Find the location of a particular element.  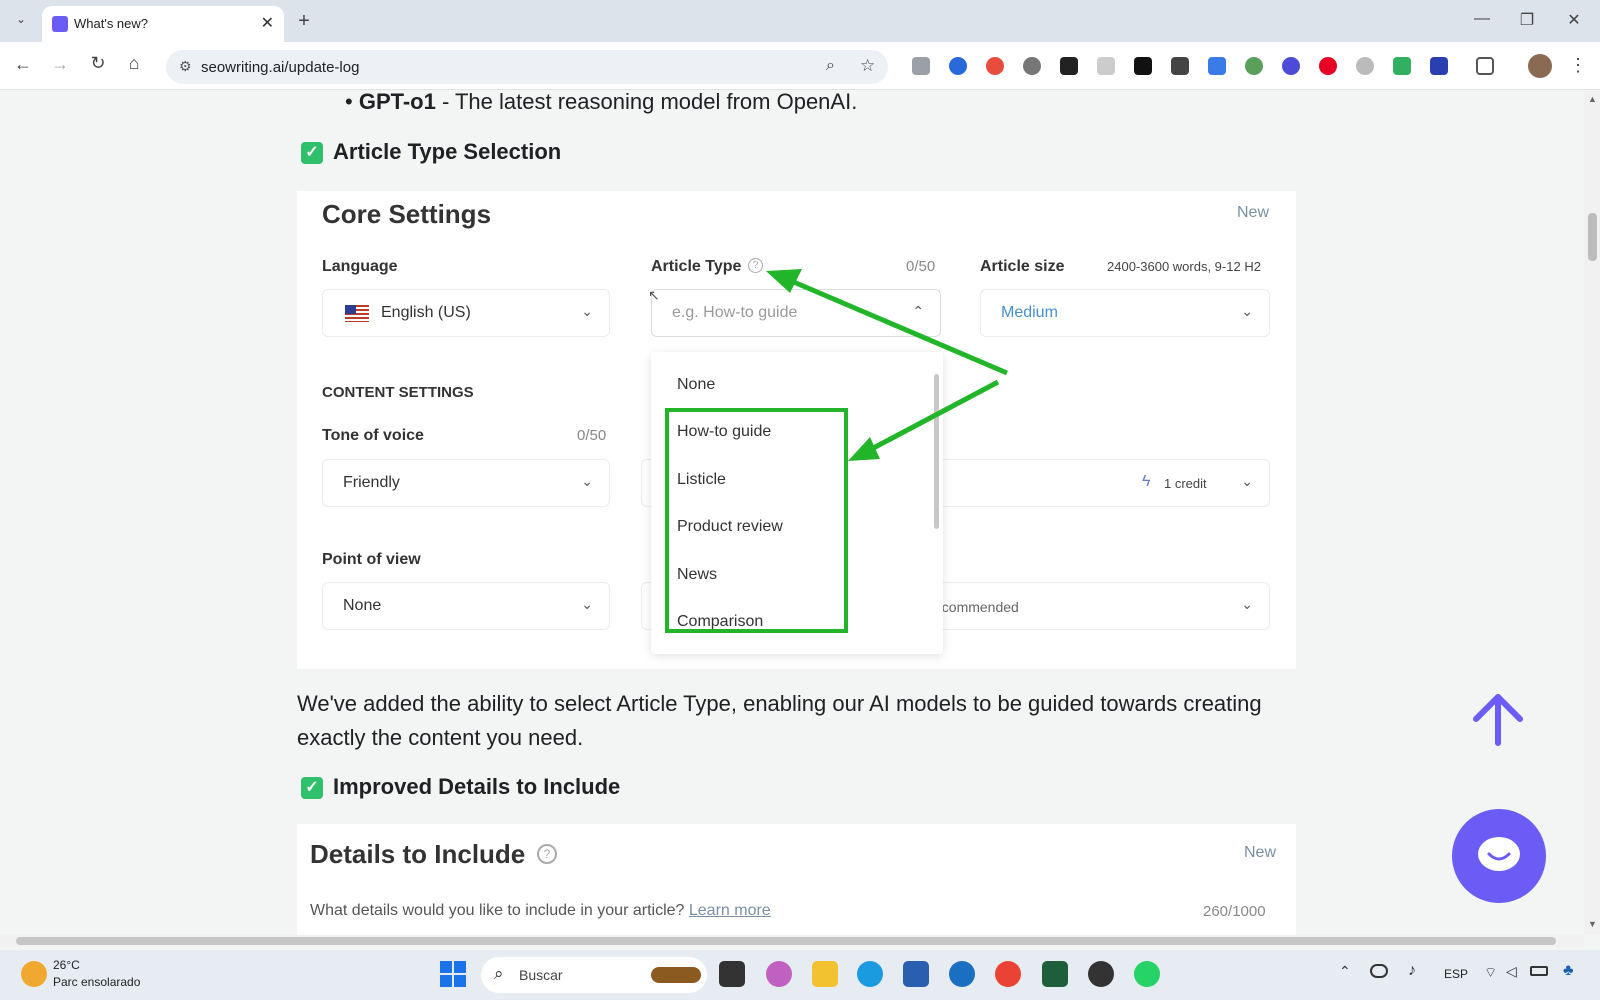

gear-extension-icon is located at coordinates (1291, 66).